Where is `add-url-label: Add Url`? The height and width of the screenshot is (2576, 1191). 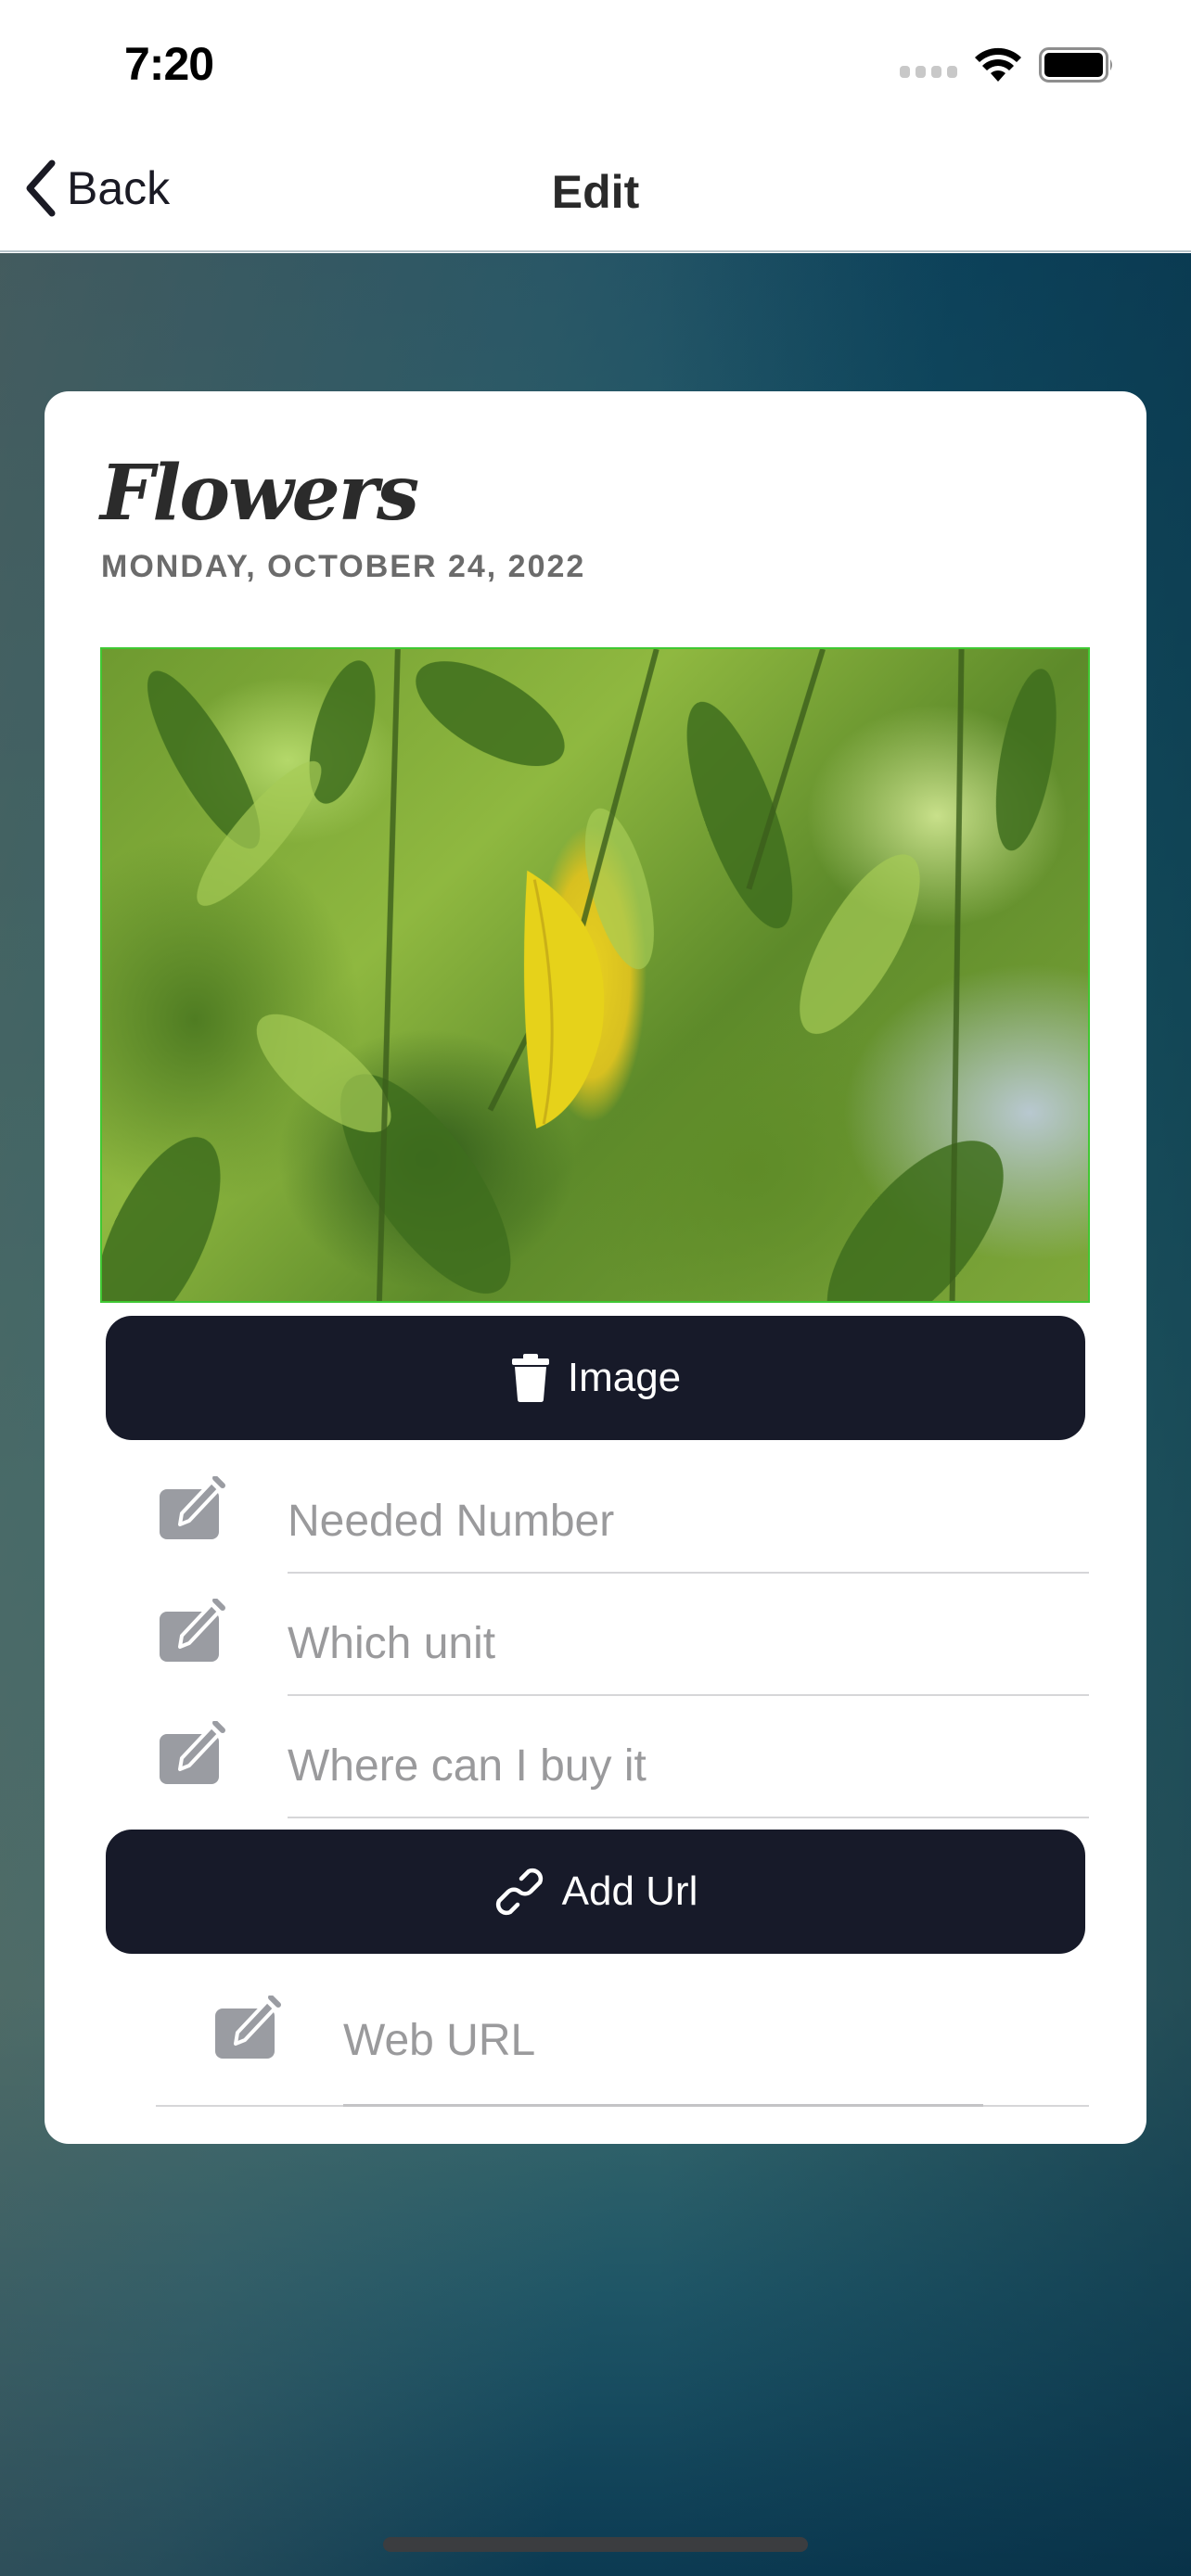
add-url-label: Add Url is located at coordinates (629, 1891).